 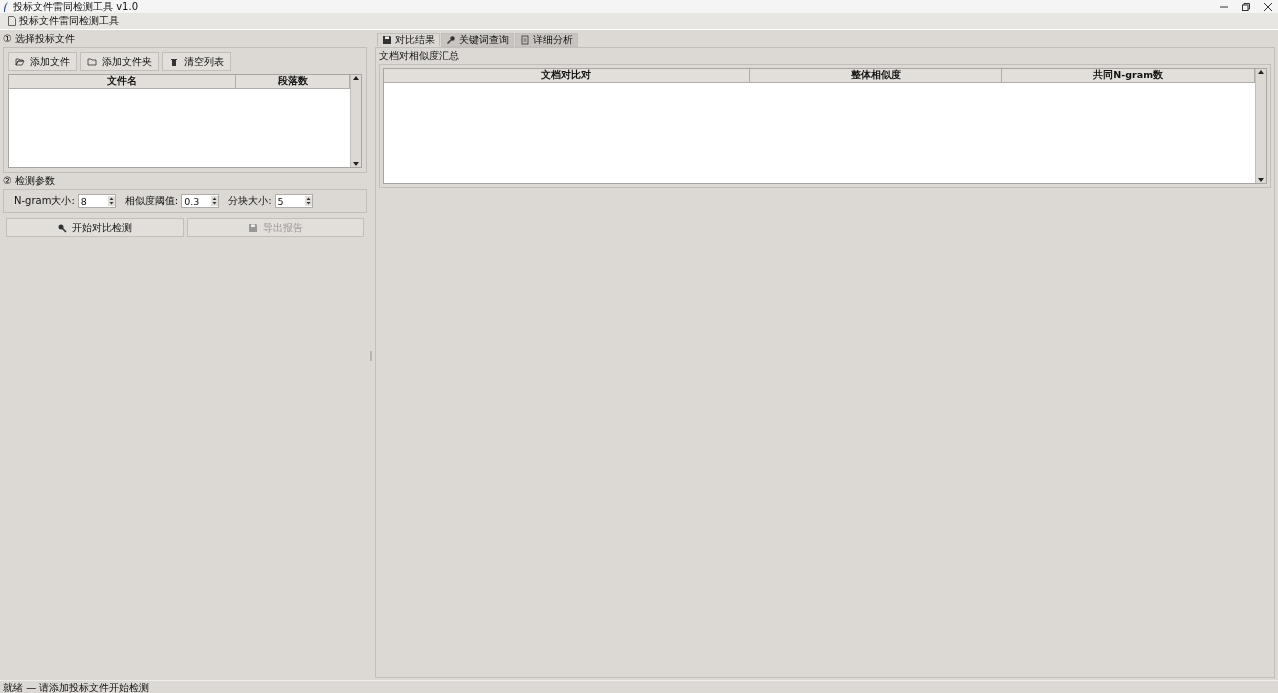 What do you see at coordinates (95, 227) in the screenshot?
I see `action-button: 开始对比检测` at bounding box center [95, 227].